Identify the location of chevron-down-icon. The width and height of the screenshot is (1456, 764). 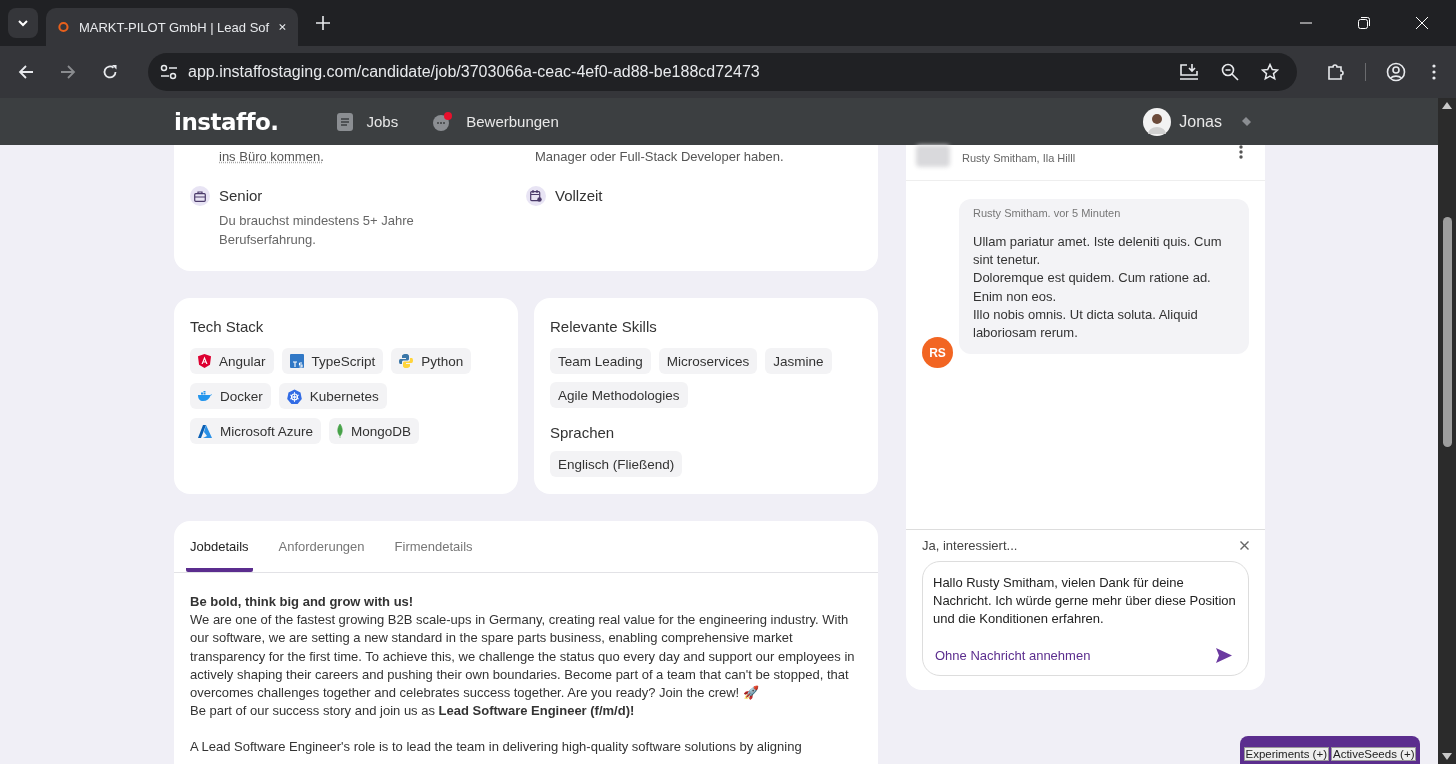
(23, 23).